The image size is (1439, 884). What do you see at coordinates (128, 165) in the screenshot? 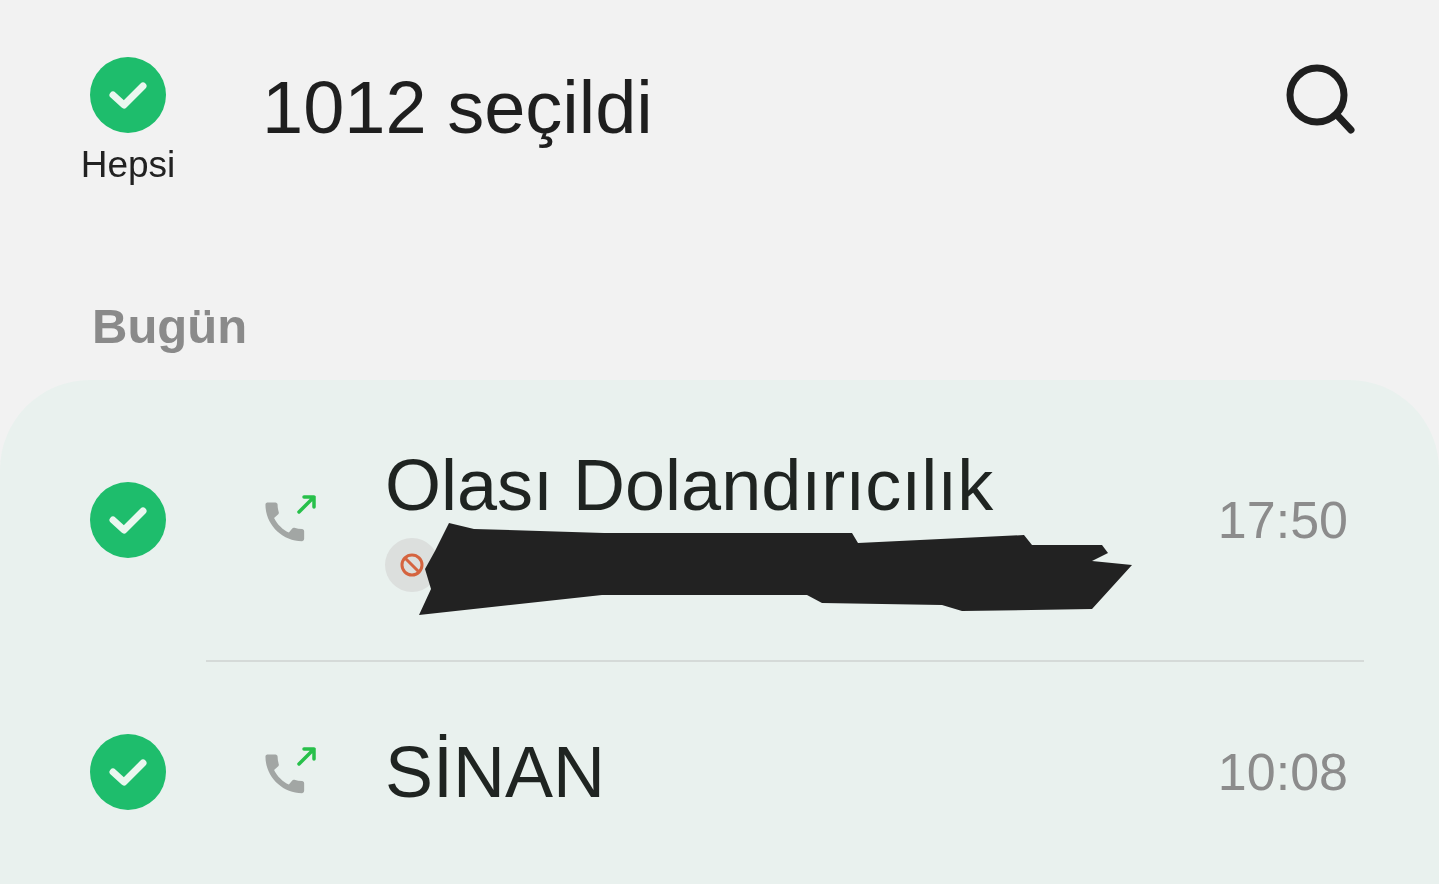
I see `select-all-label: Hepsi` at bounding box center [128, 165].